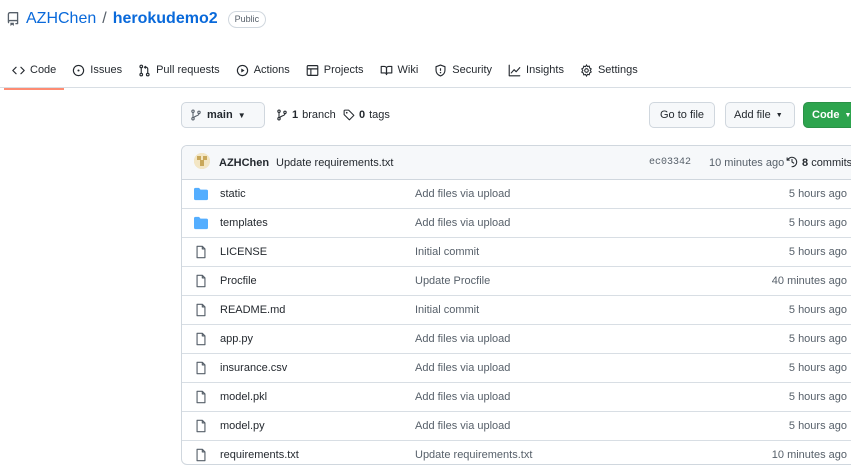 The image size is (851, 465). What do you see at coordinates (165, 19) in the screenshot?
I see `repo-name-link: herokudemo2` at bounding box center [165, 19].